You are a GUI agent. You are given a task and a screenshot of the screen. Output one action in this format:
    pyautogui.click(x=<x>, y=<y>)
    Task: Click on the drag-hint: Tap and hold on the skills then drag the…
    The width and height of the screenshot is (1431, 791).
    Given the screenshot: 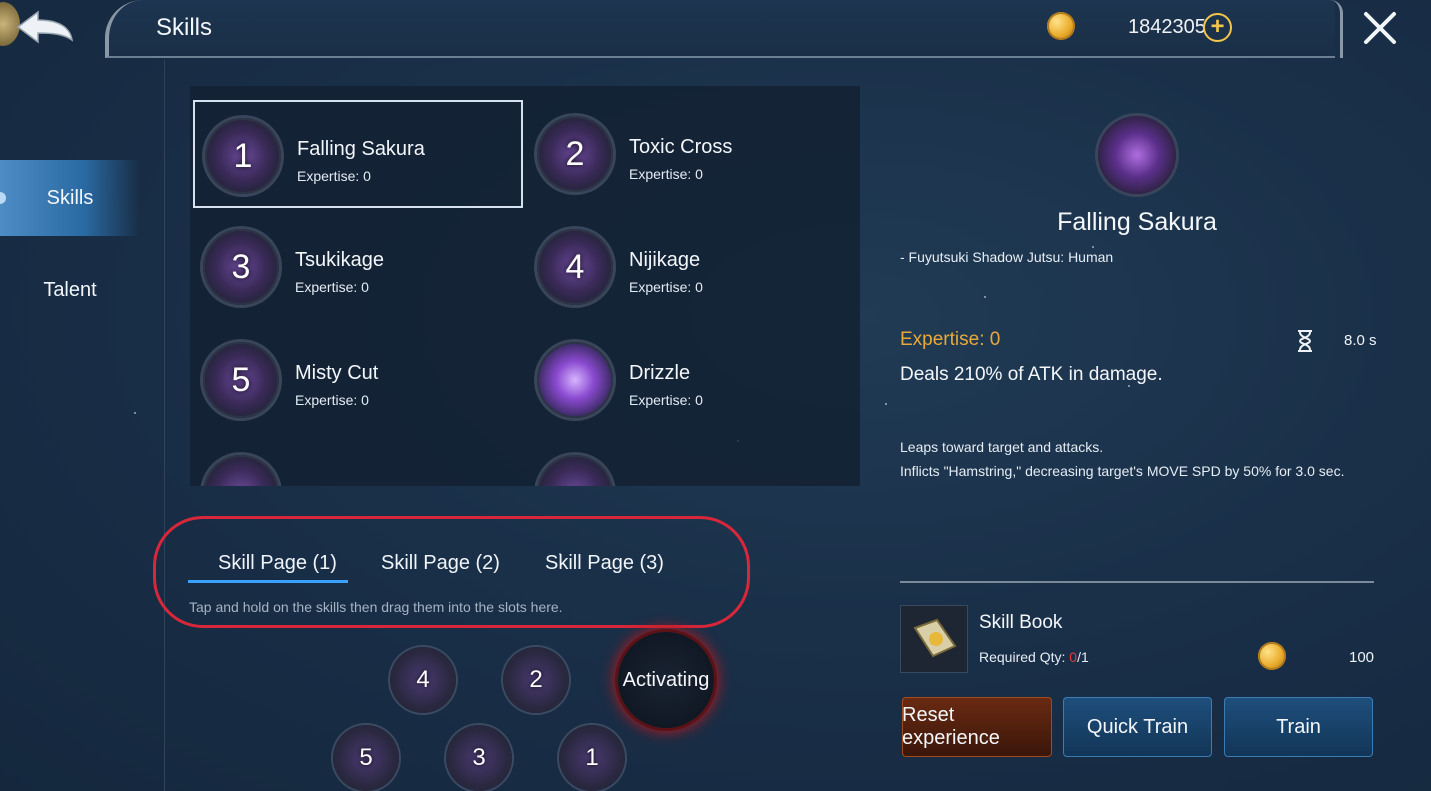 What is the action you would take?
    pyautogui.click(x=376, y=607)
    